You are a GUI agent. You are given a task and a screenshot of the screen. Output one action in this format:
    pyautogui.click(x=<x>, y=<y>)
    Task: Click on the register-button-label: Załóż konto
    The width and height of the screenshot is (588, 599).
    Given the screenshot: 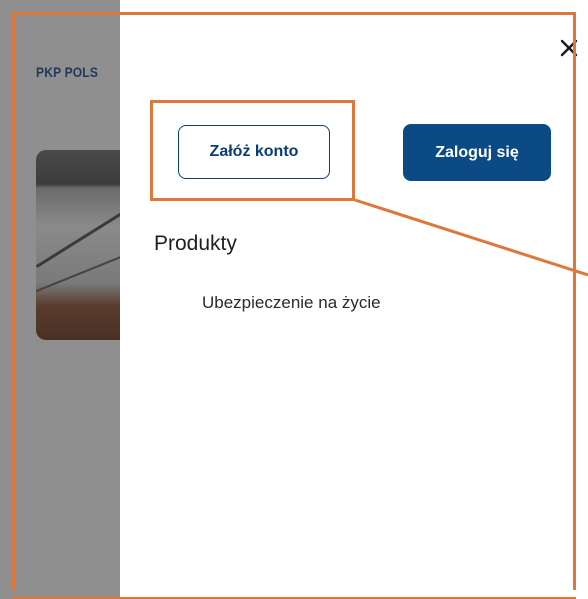 What is the action you would take?
    pyautogui.click(x=254, y=151)
    